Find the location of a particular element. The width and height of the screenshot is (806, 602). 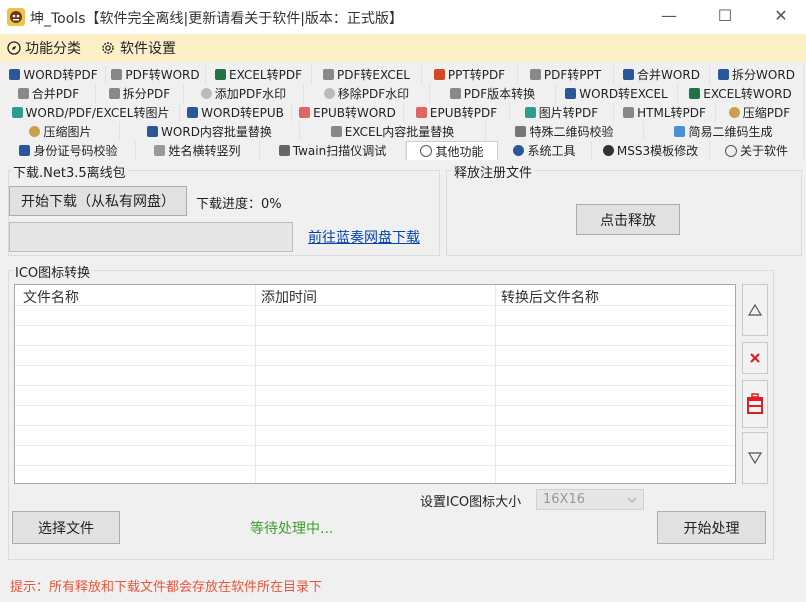

tab-compress-image: 压缩图片 is located at coordinates (61, 131).